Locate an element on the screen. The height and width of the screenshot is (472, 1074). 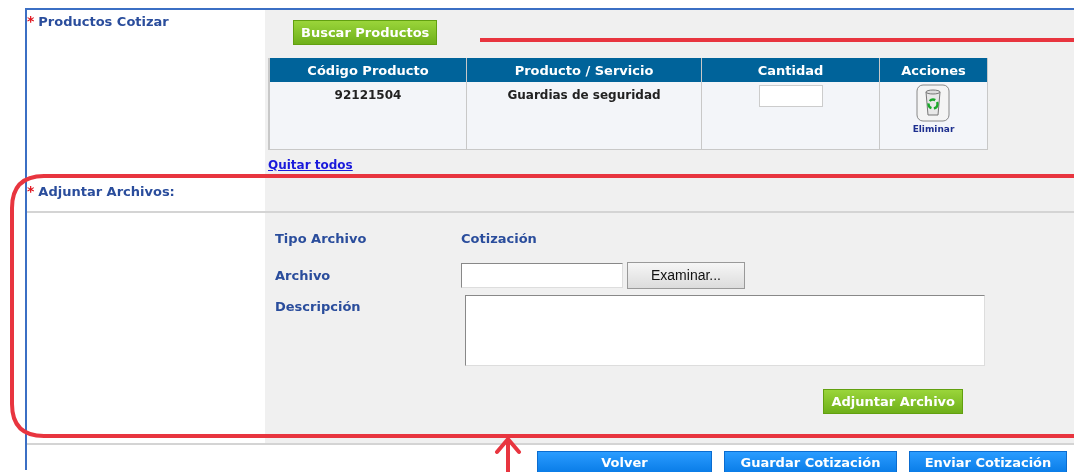
column-header: Código Producto is located at coordinates (367, 70).